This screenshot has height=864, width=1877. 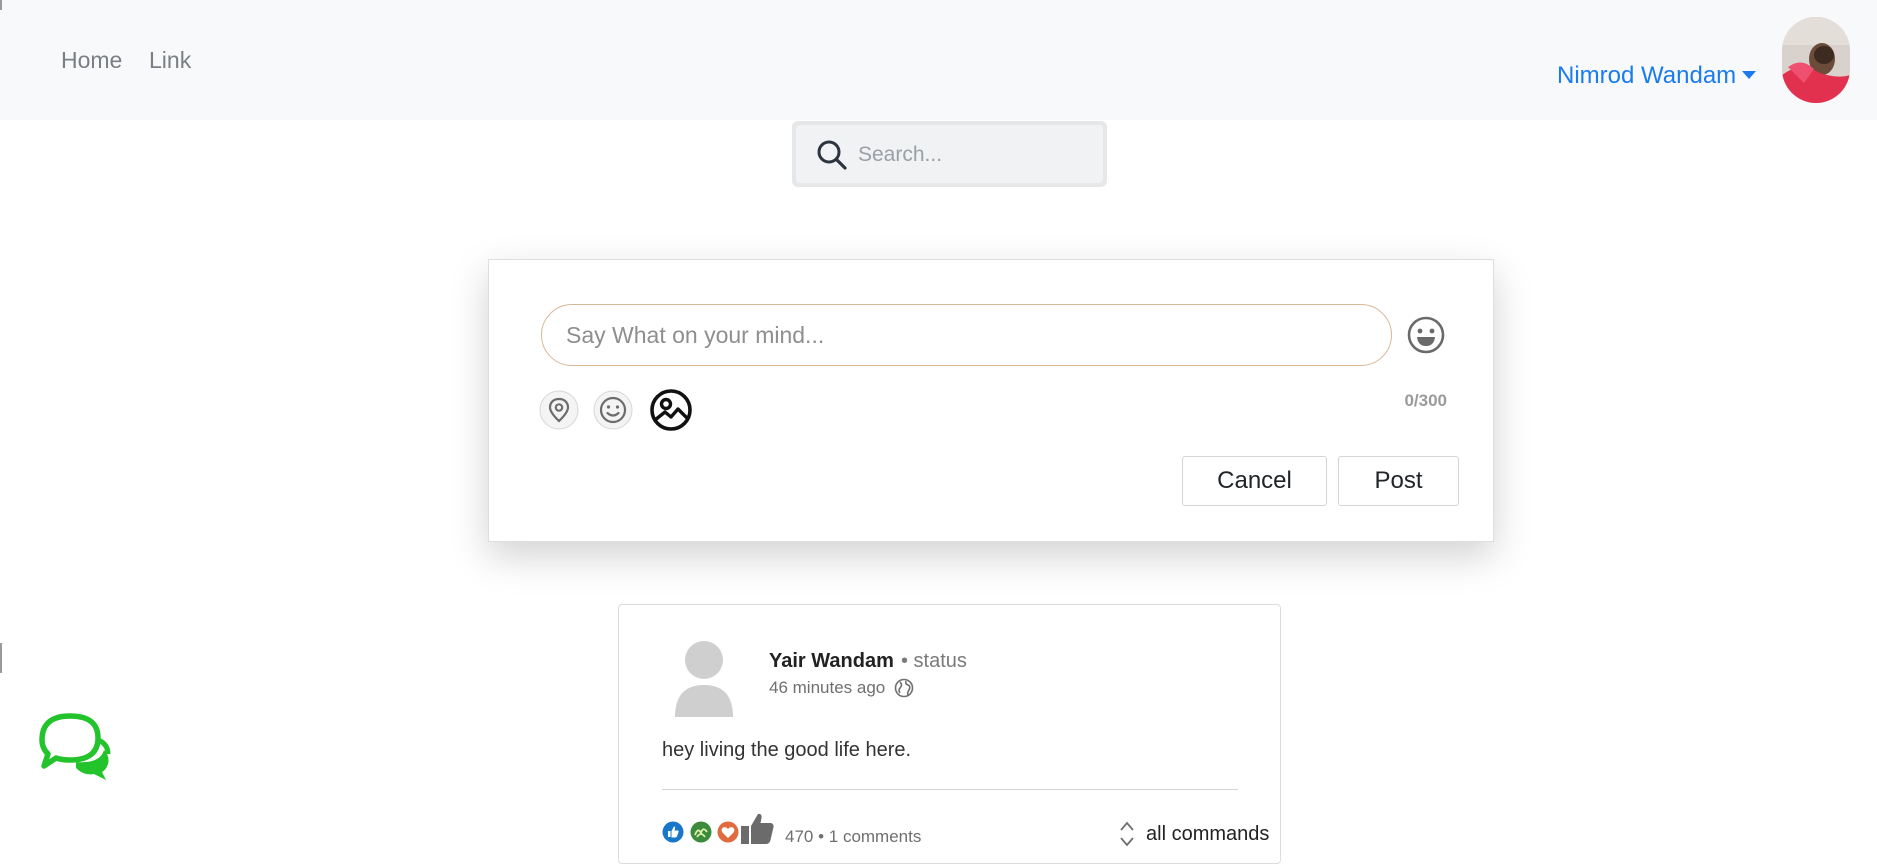 I want to click on top-navbar: Home Link Nimrod Wandam, so click(x=938, y=60).